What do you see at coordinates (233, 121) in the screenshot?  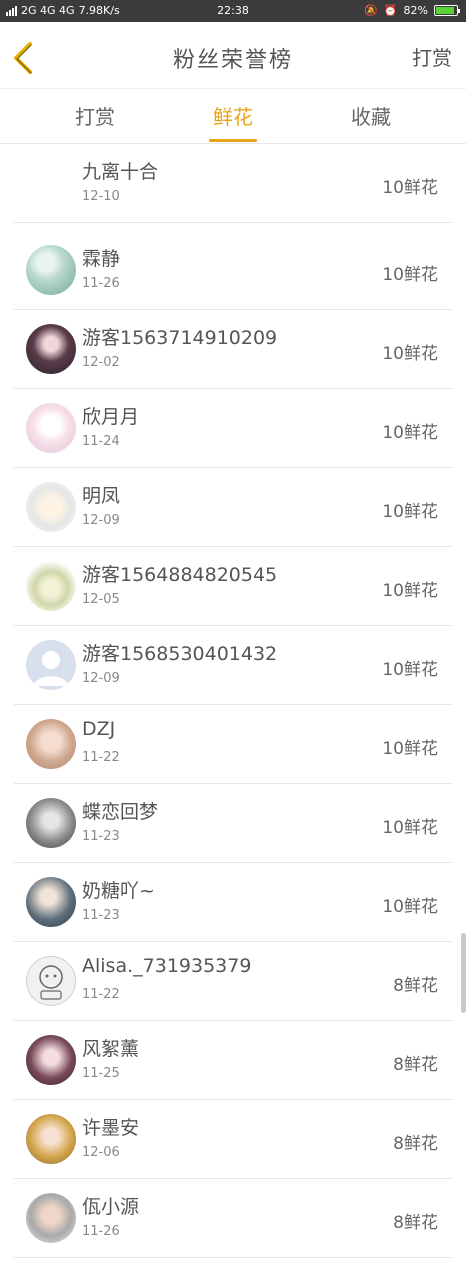 I see `tab-flowers: 鲜花` at bounding box center [233, 121].